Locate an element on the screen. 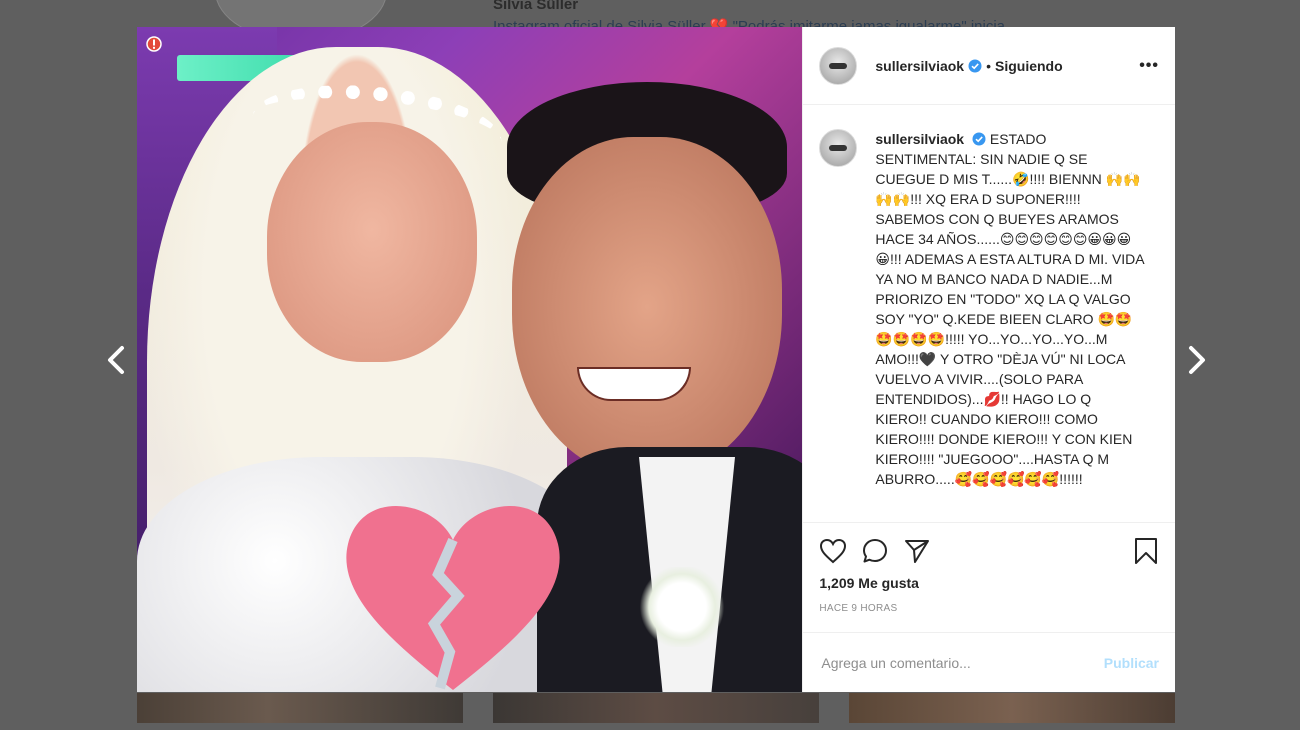 The height and width of the screenshot is (730, 1300). more-options-icon: ••• is located at coordinates (1149, 66).